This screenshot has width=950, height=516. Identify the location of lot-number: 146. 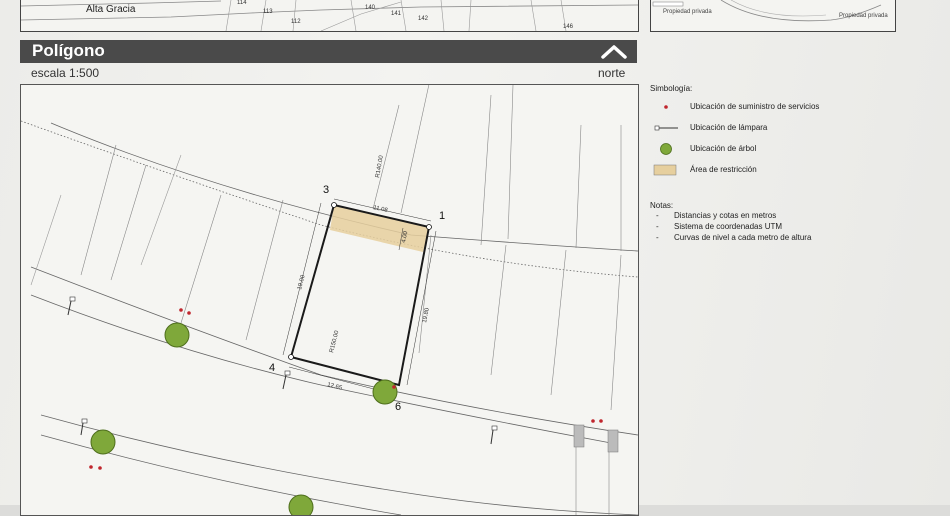
(568, 27).